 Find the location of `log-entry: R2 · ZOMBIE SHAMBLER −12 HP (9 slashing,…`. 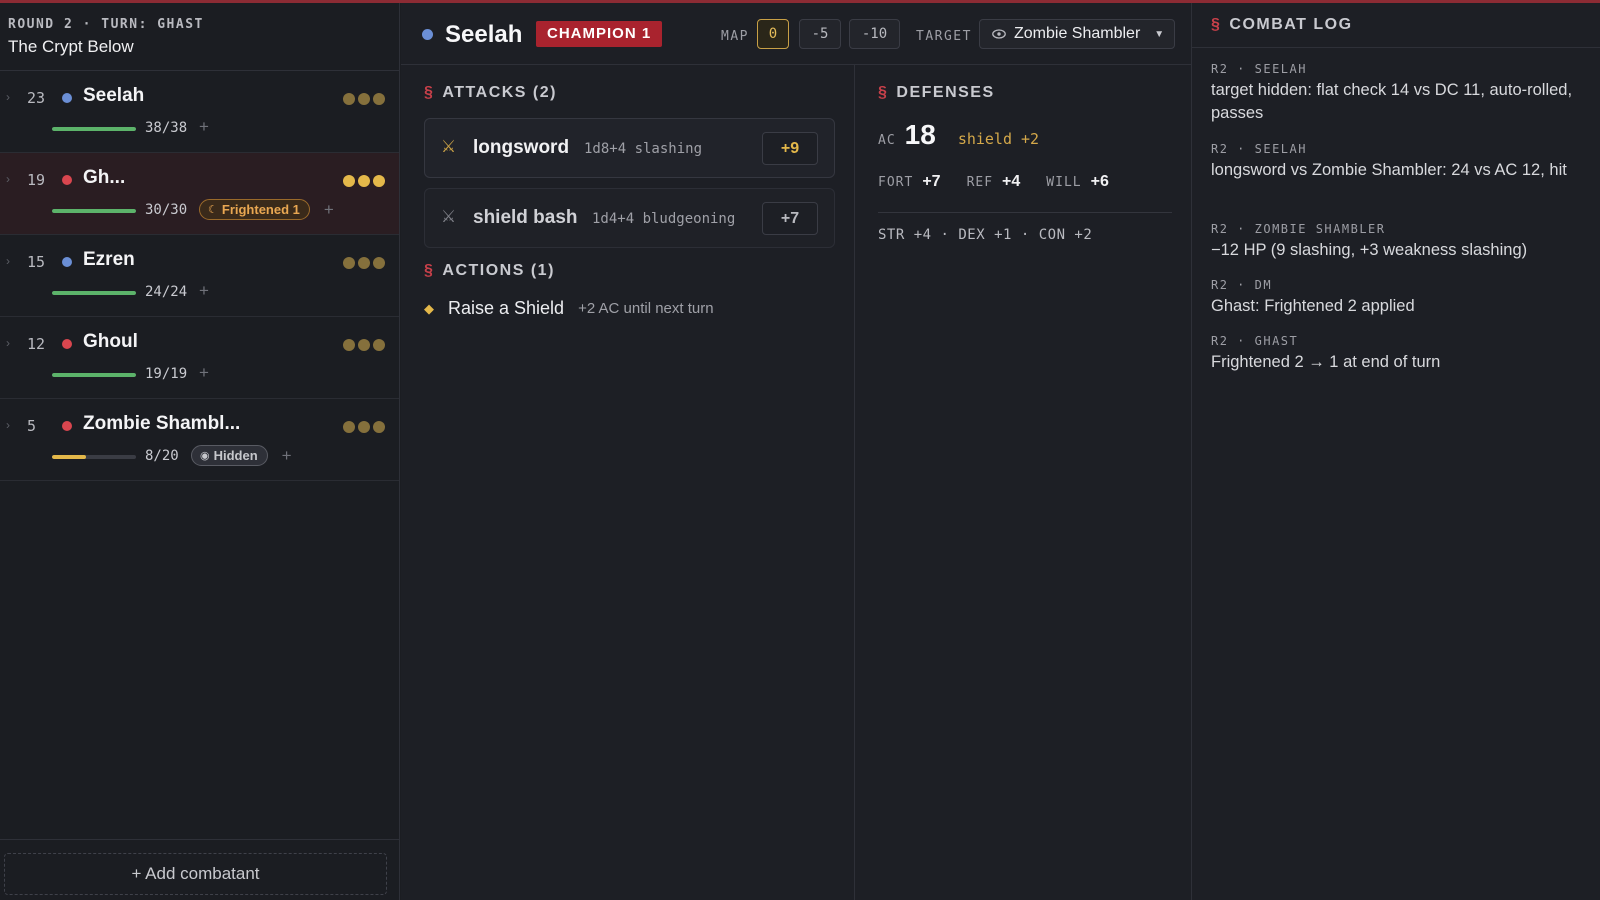

log-entry: R2 · ZOMBIE SHAMBLER −12 HP (9 slashing,… is located at coordinates (1397, 242).